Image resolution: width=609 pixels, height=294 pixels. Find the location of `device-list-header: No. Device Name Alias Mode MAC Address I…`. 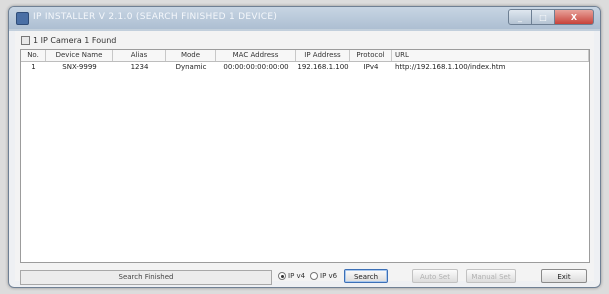

device-list-header: No. Device Name Alias Mode MAC Address I… is located at coordinates (305, 56).